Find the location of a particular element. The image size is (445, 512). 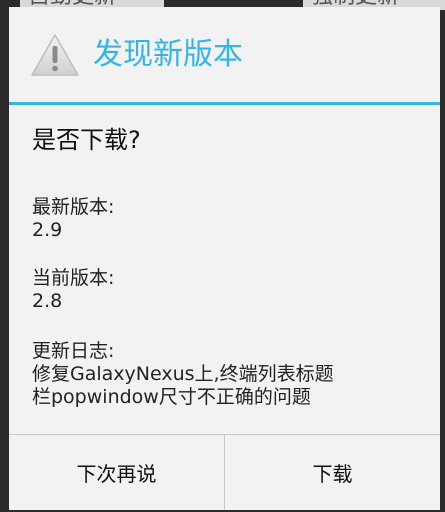

update-log-line-1: 修复GalaxyNexus上,终端列表标题 is located at coordinates (183, 374).